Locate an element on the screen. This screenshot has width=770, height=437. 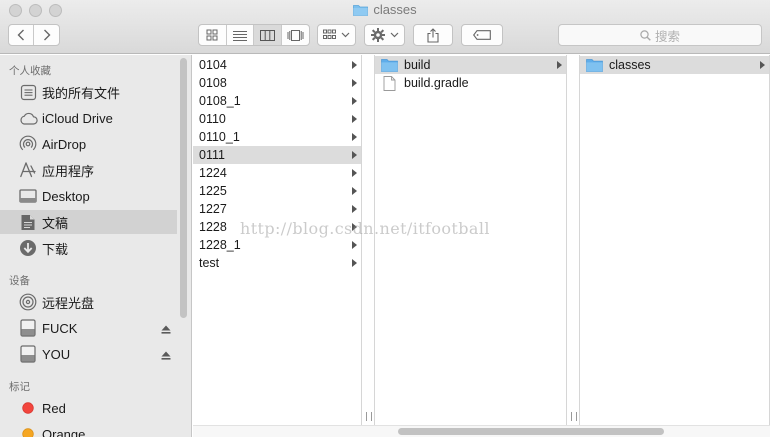
view-mode-control is located at coordinates (254, 35).